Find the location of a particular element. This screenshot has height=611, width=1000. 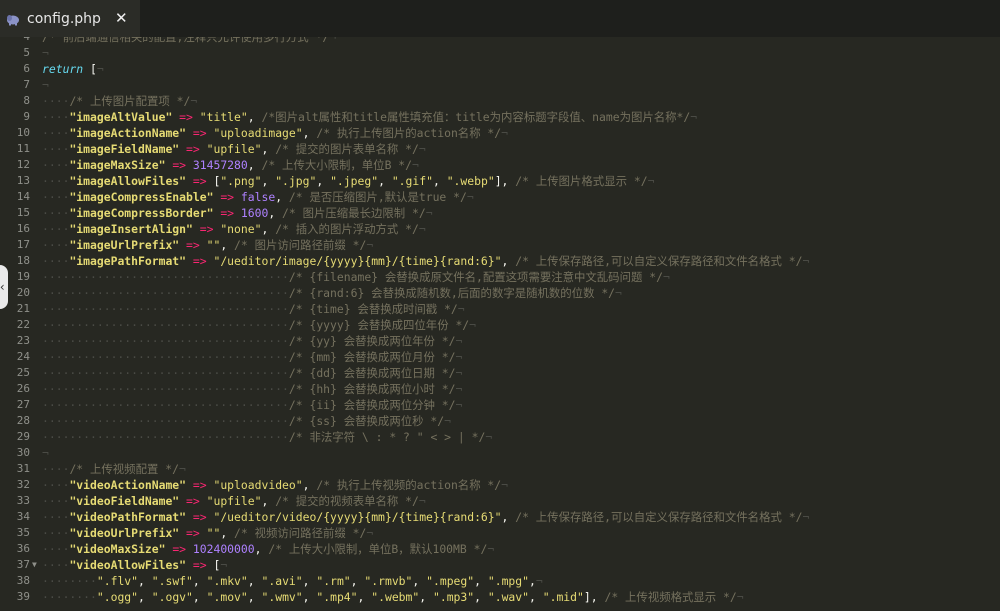

code-line: return [¬ is located at coordinates (73, 69).